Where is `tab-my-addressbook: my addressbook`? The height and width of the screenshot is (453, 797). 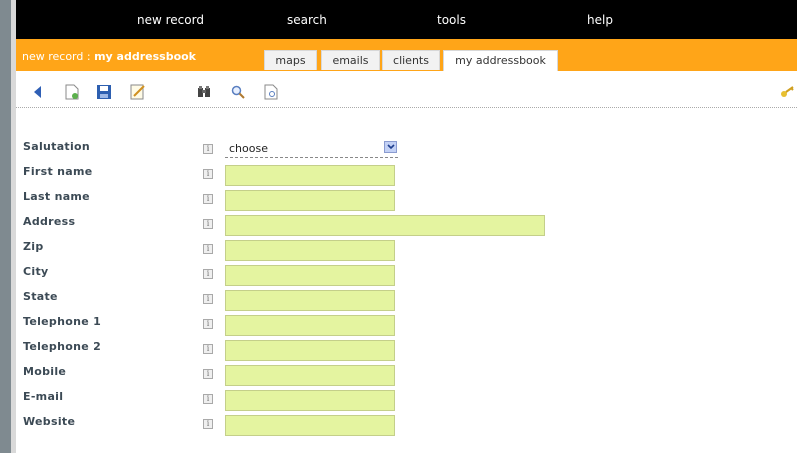 tab-my-addressbook: my addressbook is located at coordinates (500, 60).